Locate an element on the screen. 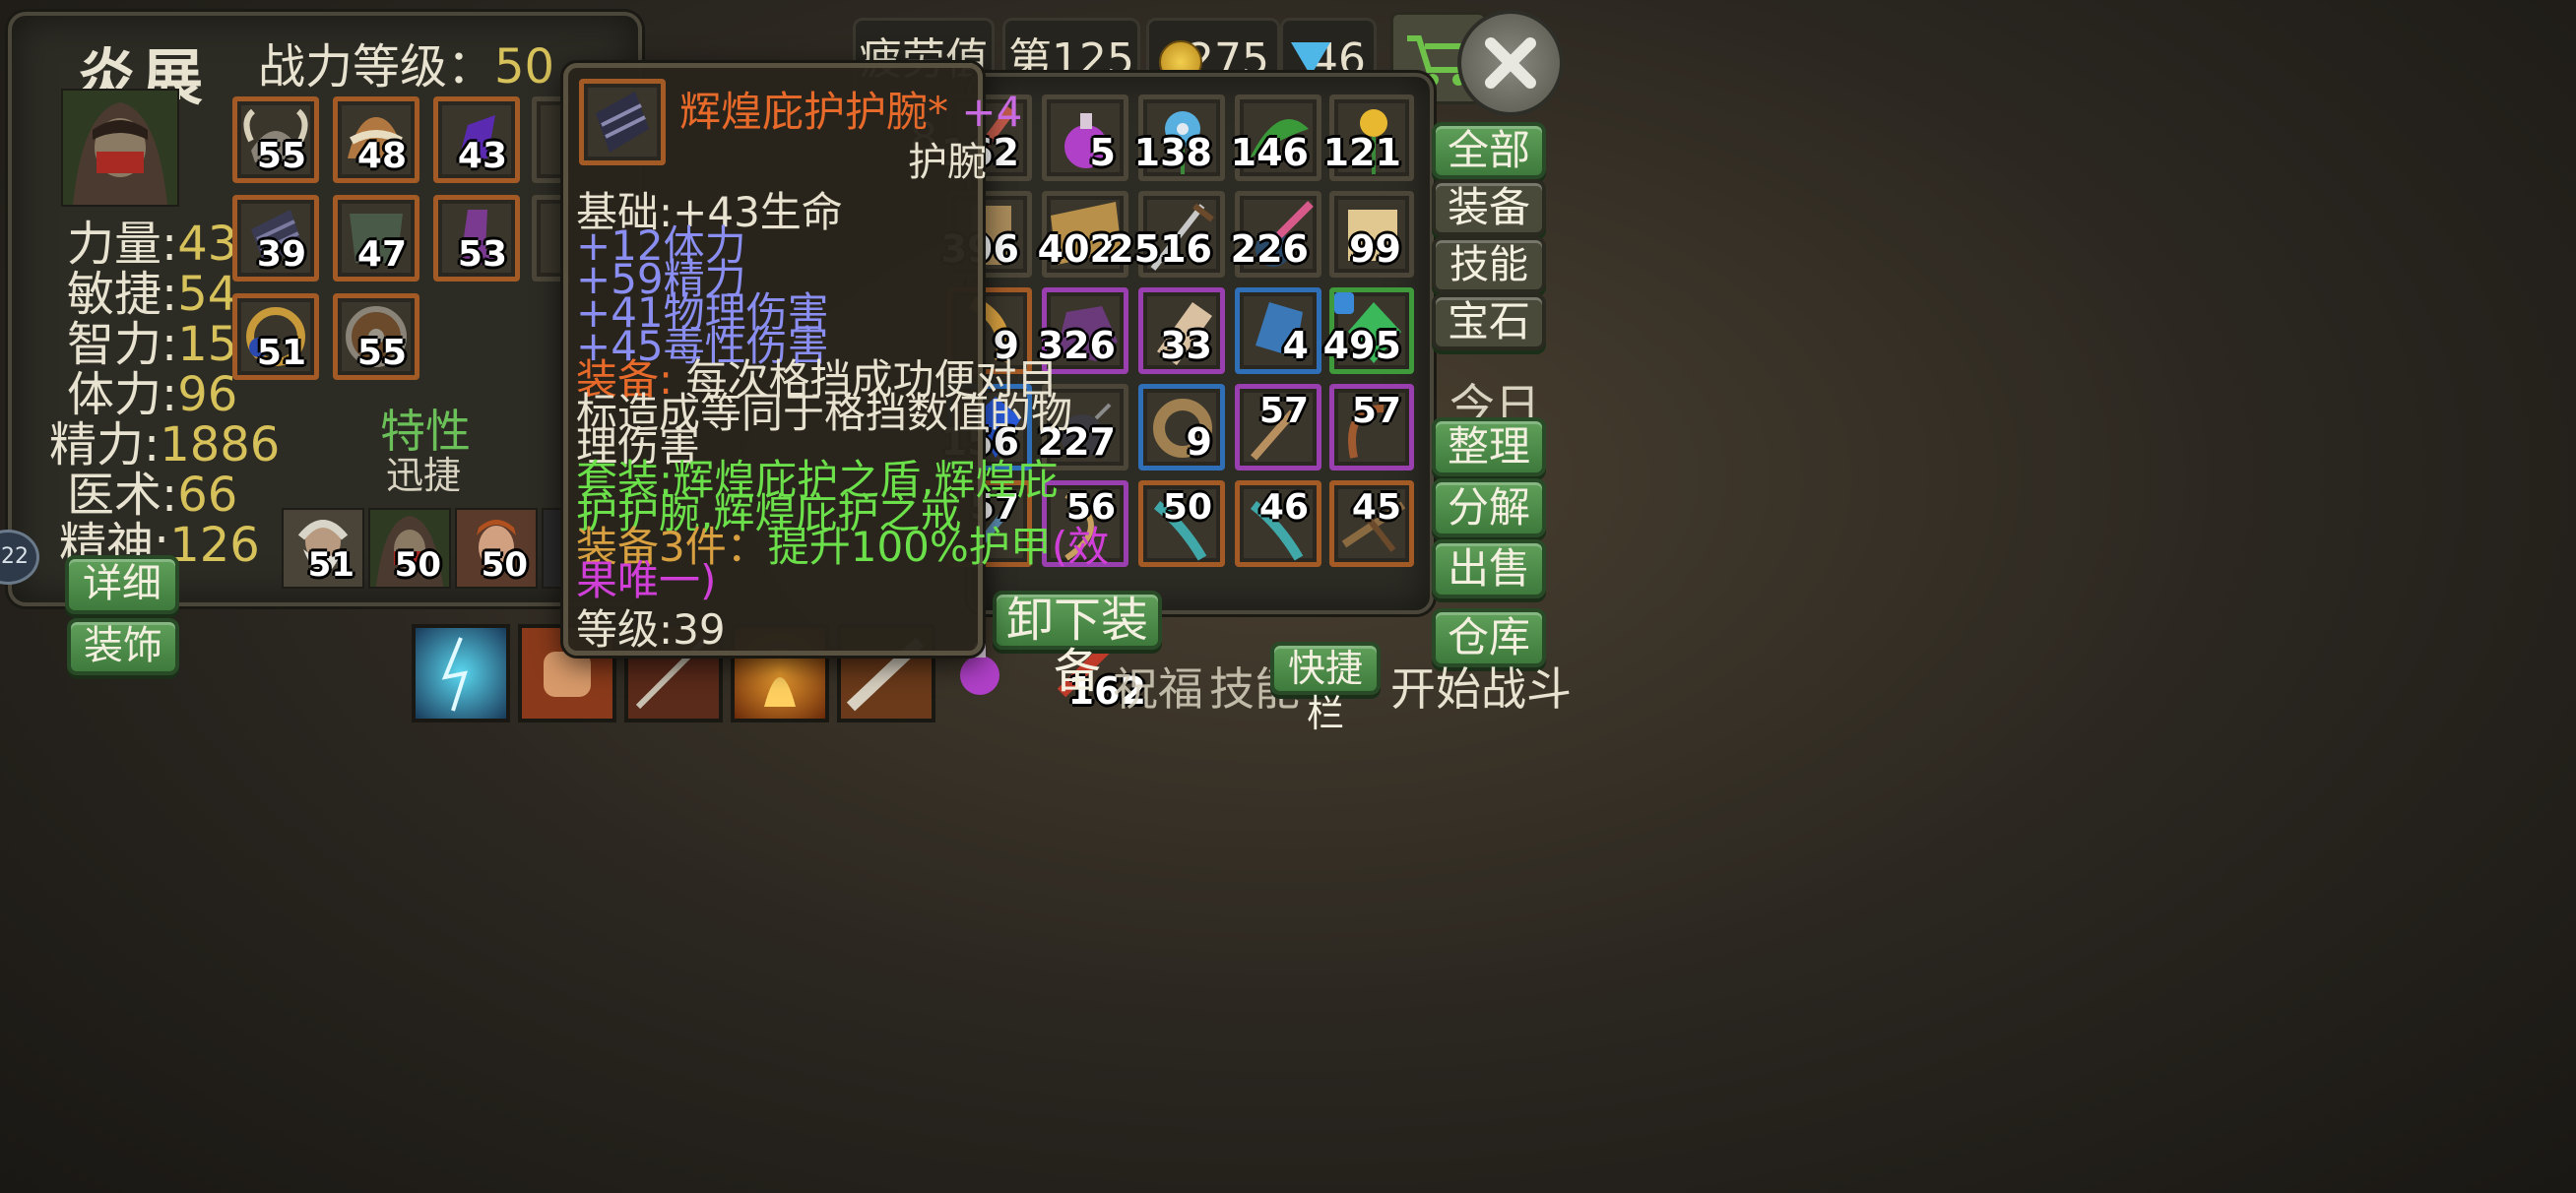  close-button is located at coordinates (1510, 63).